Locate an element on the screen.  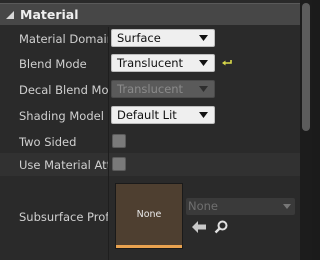
reset-to-default-icon is located at coordinates (228, 63).